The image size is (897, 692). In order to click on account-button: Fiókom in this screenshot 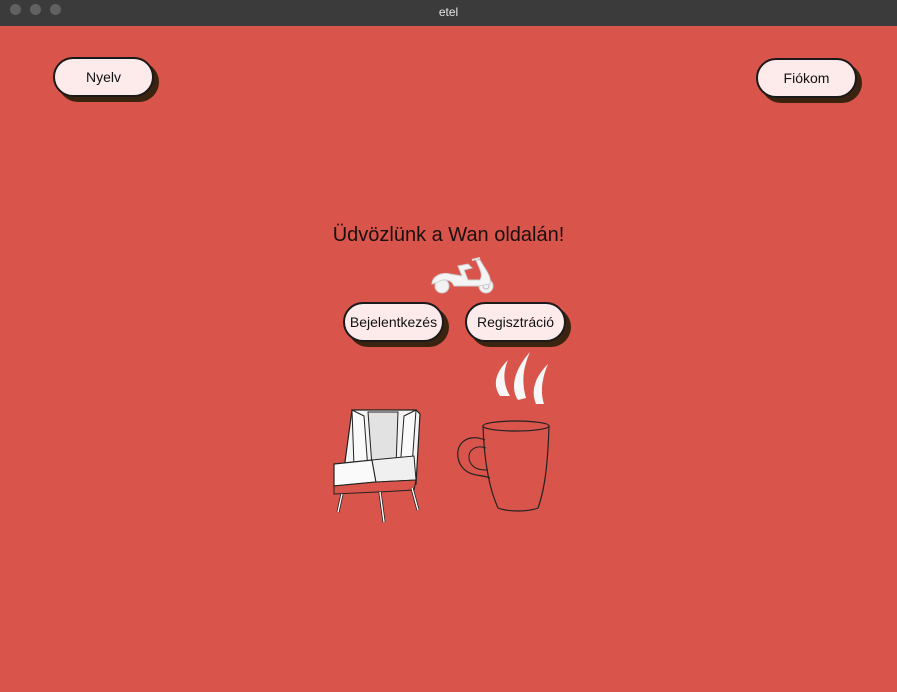, I will do `click(806, 78)`.